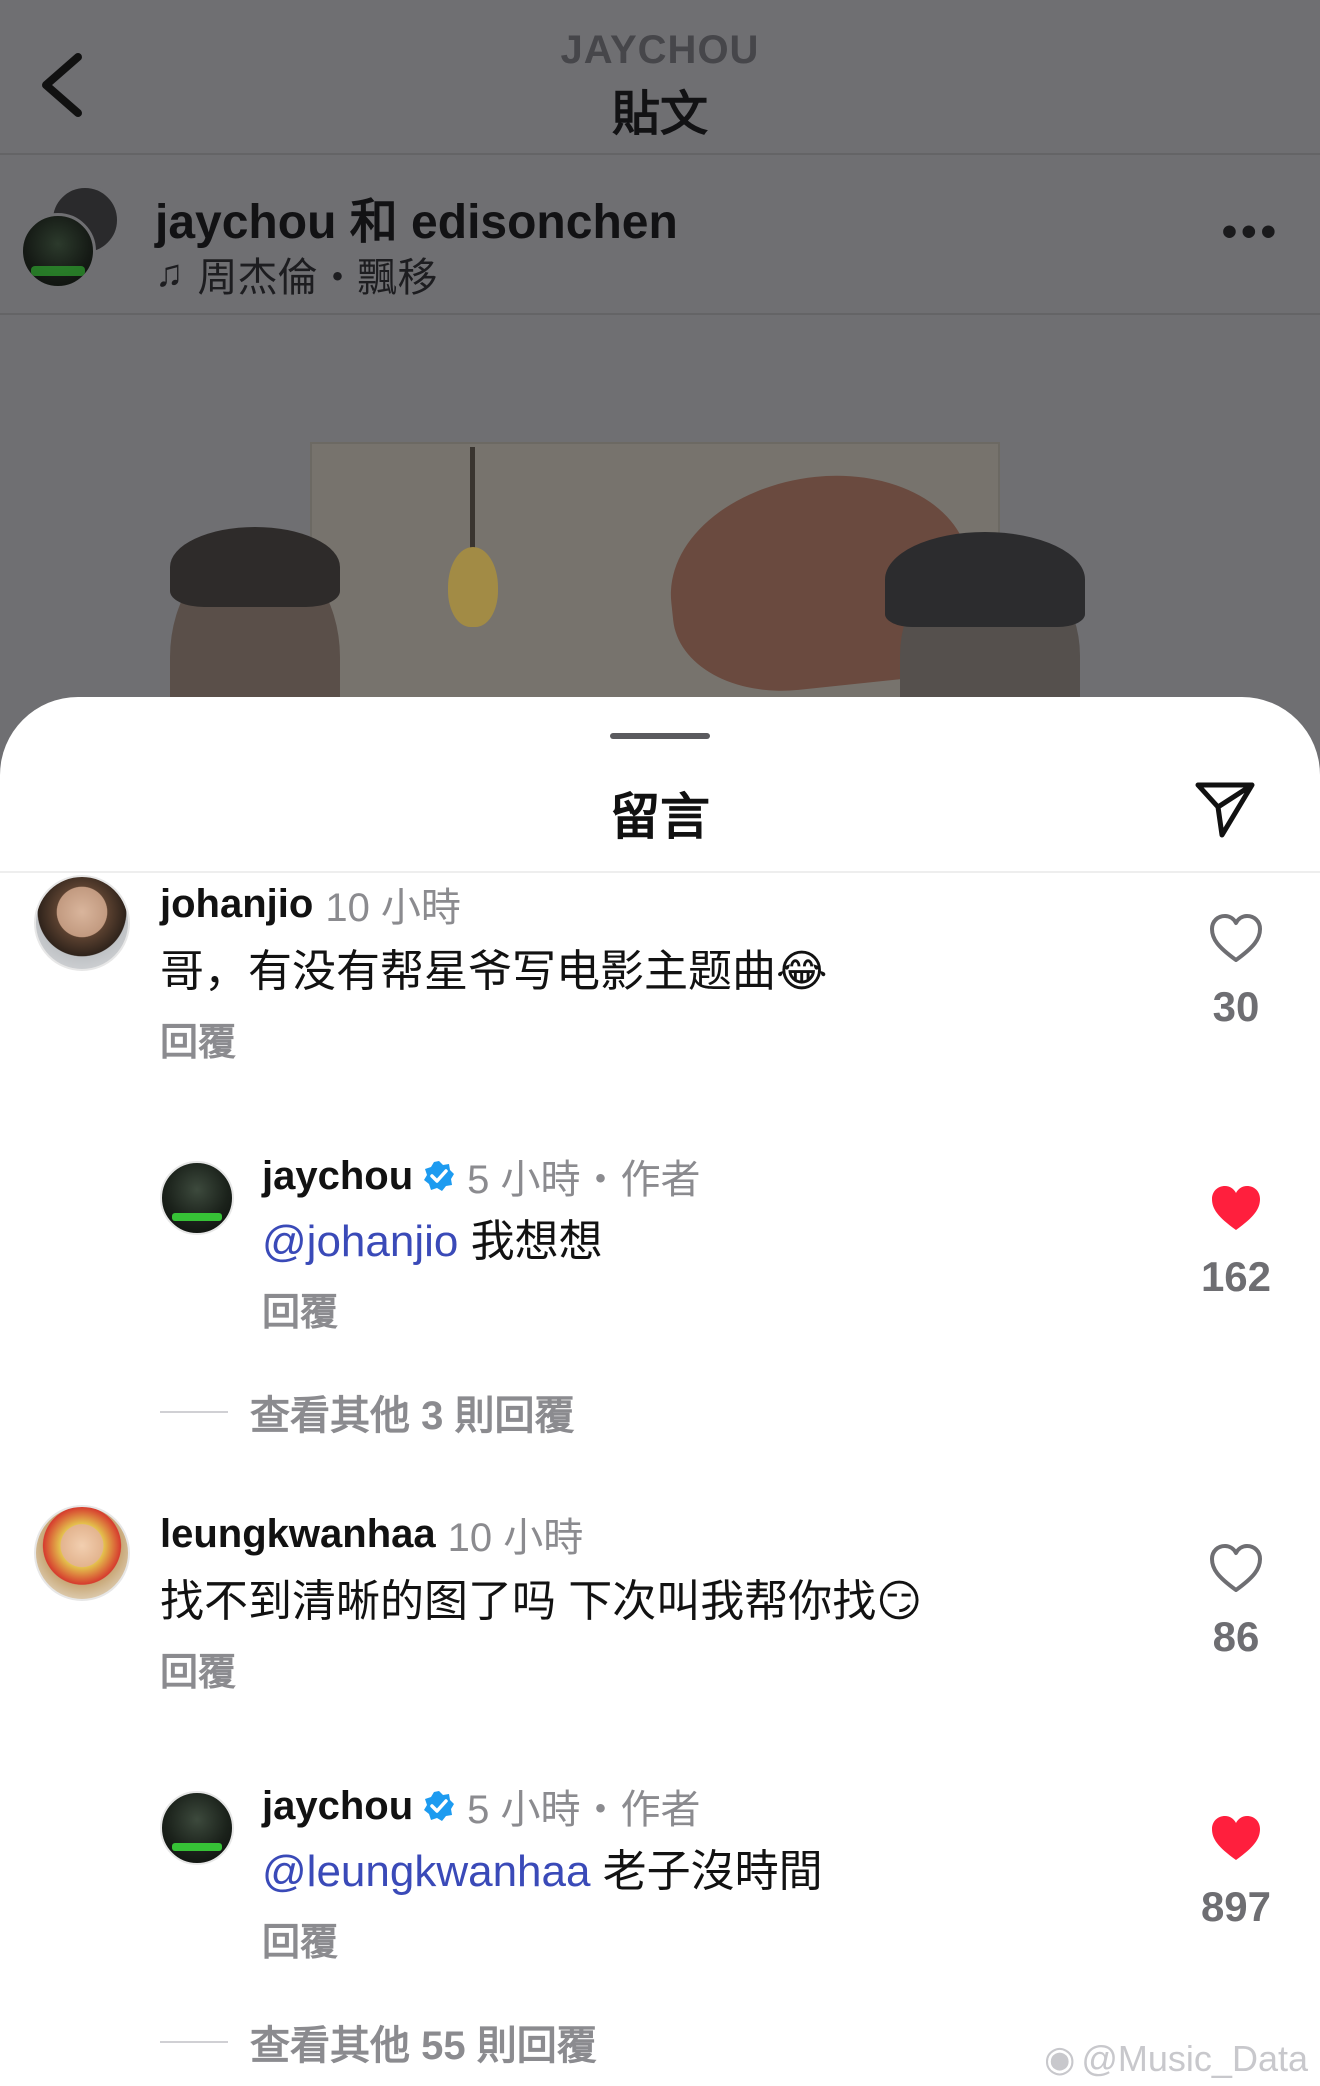 Image resolution: width=1320 pixels, height=2086 pixels. What do you see at coordinates (426, 1871) in the screenshot?
I see `mention-link: @leungkwanhaa` at bounding box center [426, 1871].